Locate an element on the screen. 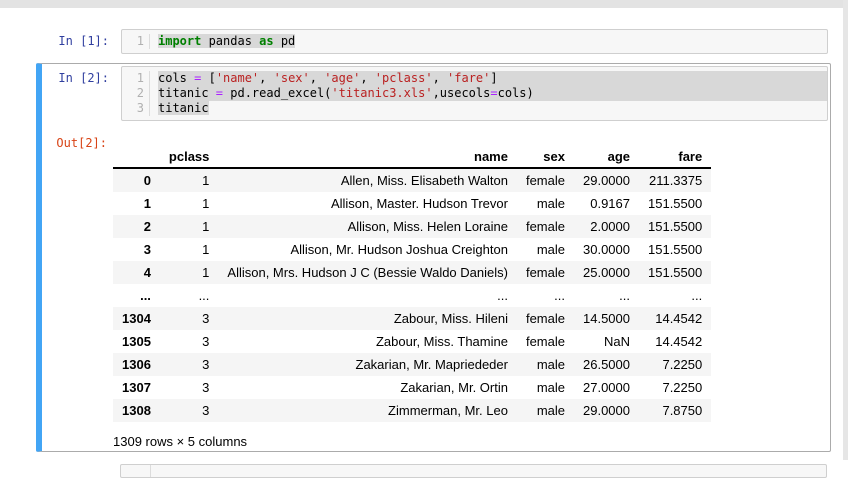 The height and width of the screenshot is (478, 848). page-right-edge is located at coordinates (845, 230).